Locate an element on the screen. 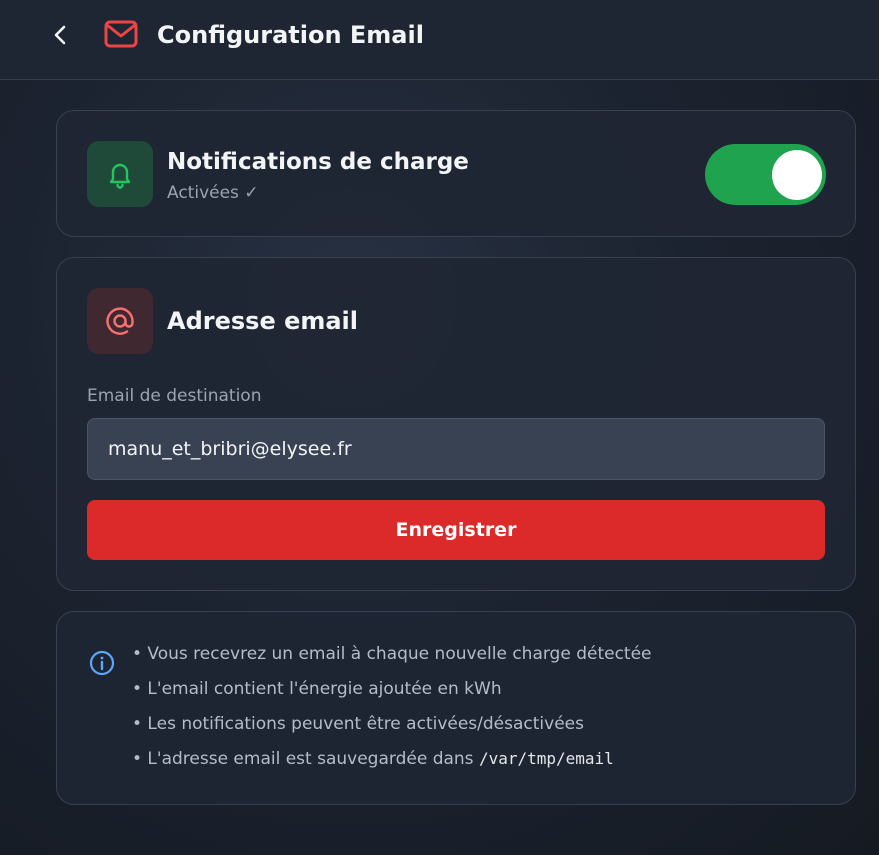 The height and width of the screenshot is (855, 879). info-icon is located at coordinates (102, 663).